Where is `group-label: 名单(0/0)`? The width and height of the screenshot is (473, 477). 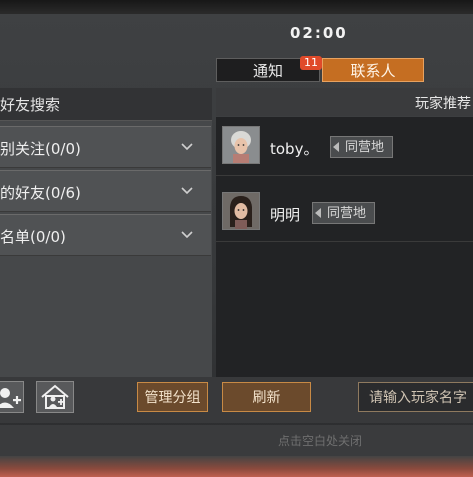
group-label: 名单(0/0) is located at coordinates (33, 237).